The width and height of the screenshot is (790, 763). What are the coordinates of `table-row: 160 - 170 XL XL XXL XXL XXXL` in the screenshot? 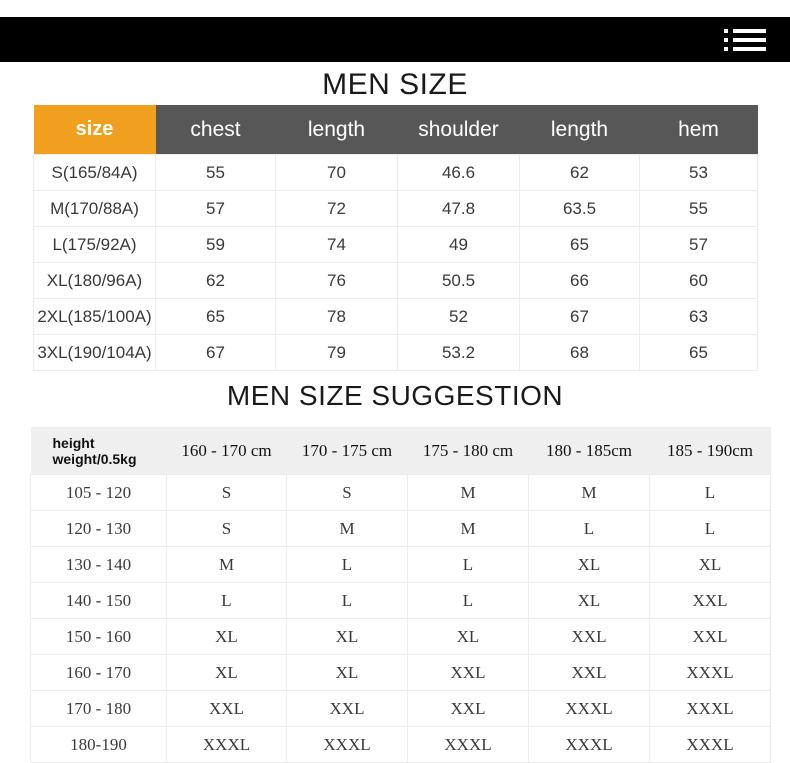 It's located at (400, 672).